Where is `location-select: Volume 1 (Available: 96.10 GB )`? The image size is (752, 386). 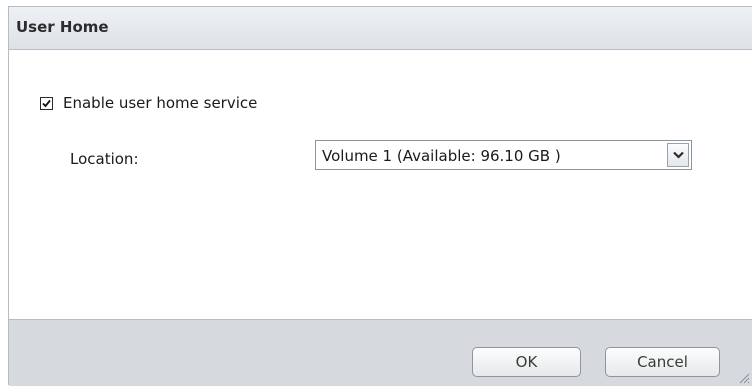 location-select: Volume 1 (Available: 96.10 GB ) is located at coordinates (503, 155).